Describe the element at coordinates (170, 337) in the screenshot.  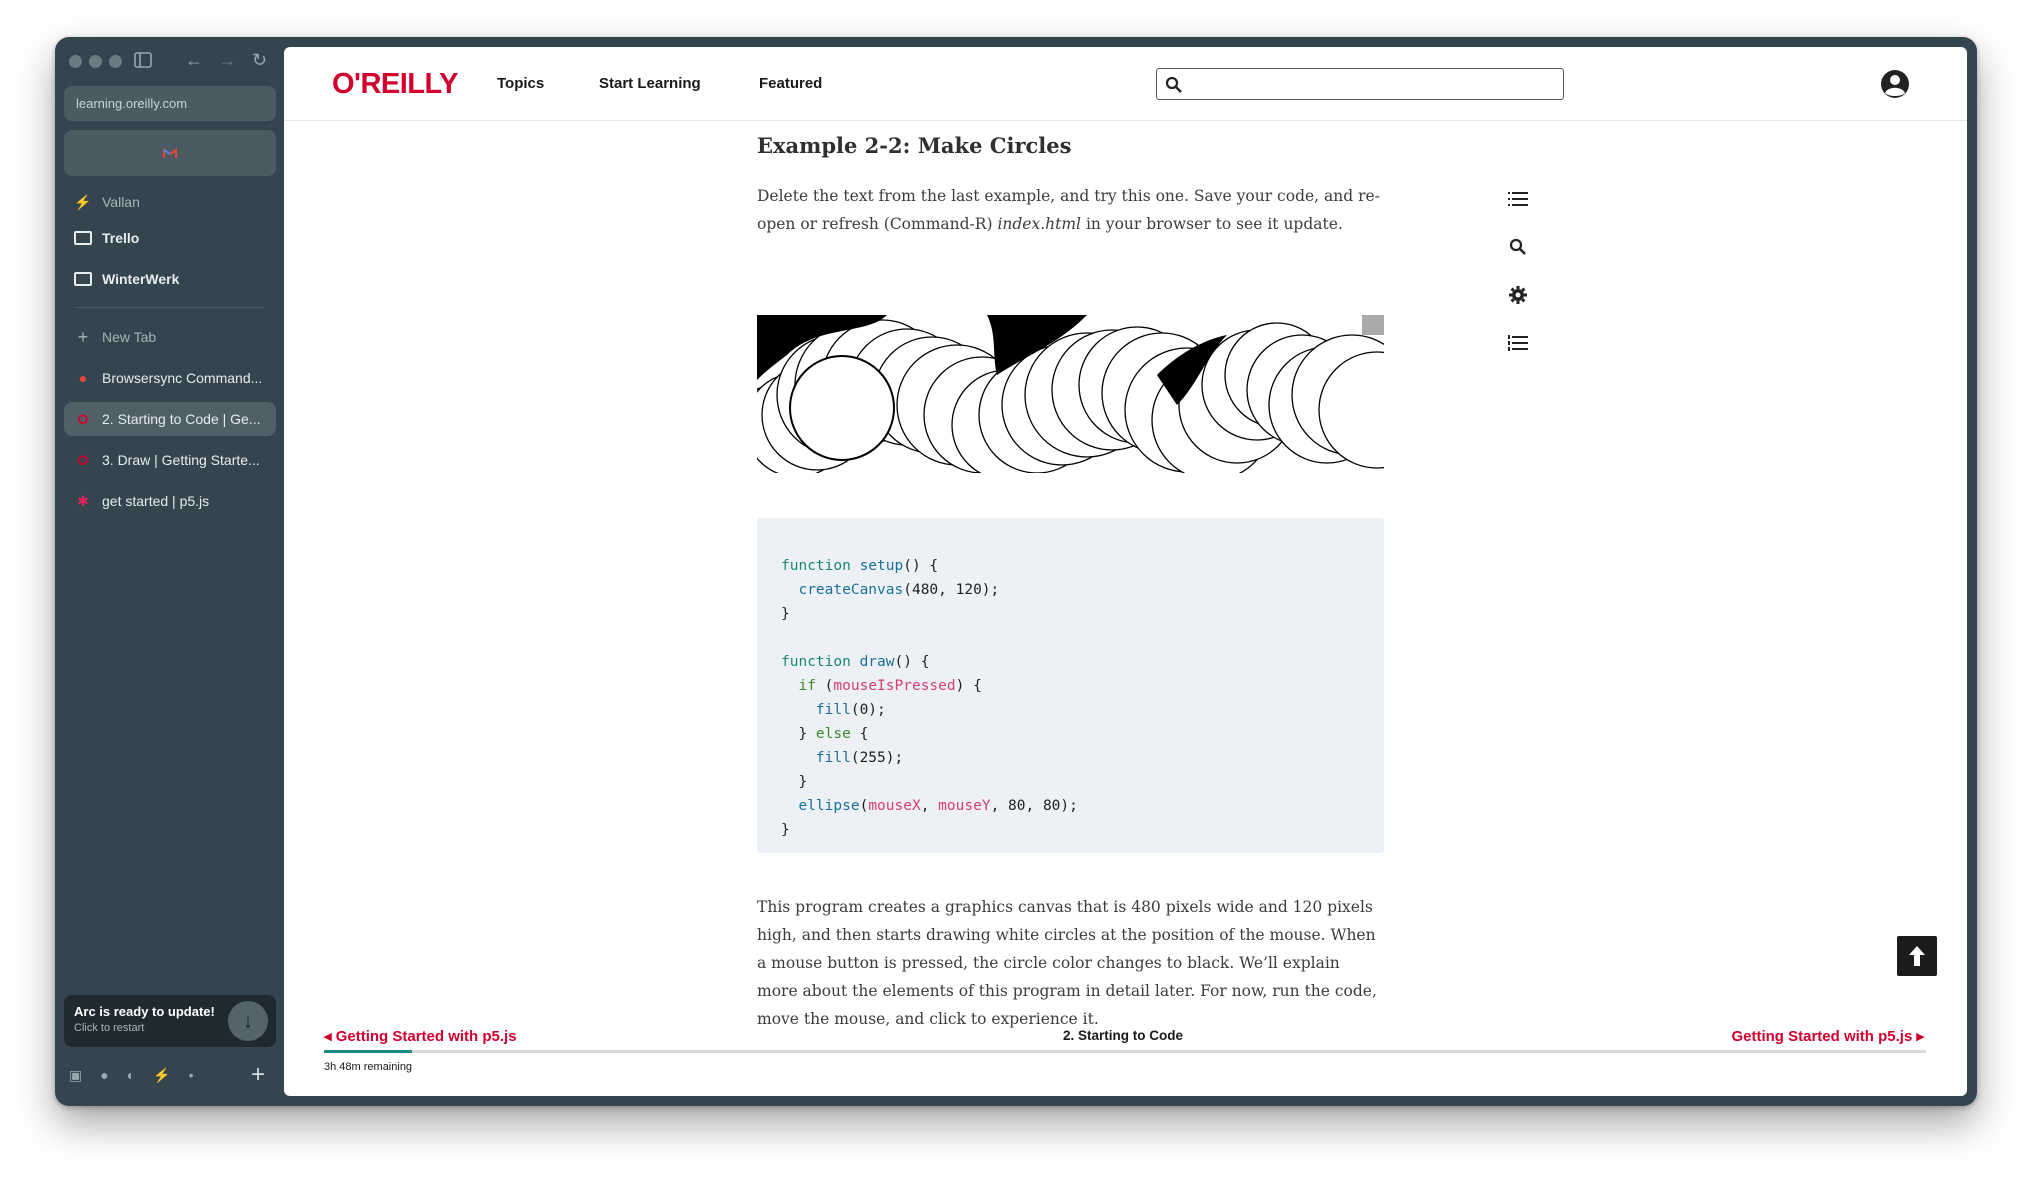
I see `new-tab-button: + New Tab` at that location.